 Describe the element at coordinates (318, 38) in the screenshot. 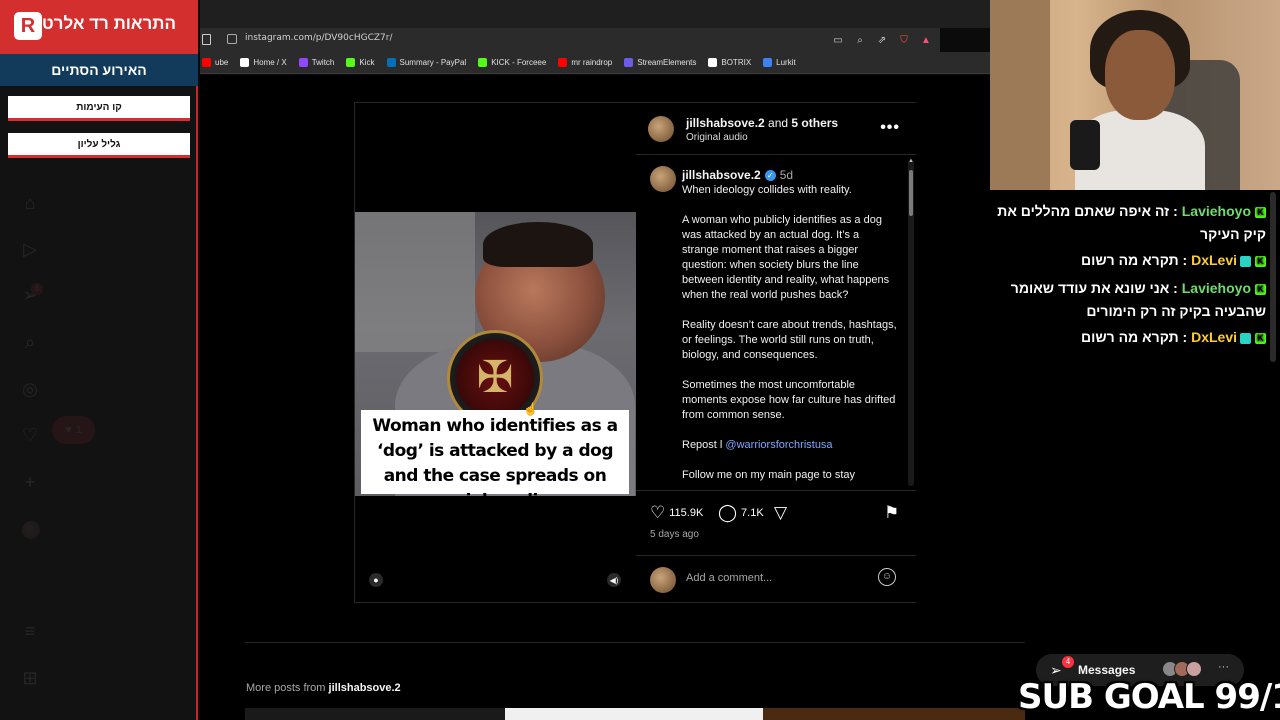

I see `url-text: instagram.com/p/DV90cHGCZ7r/` at that location.